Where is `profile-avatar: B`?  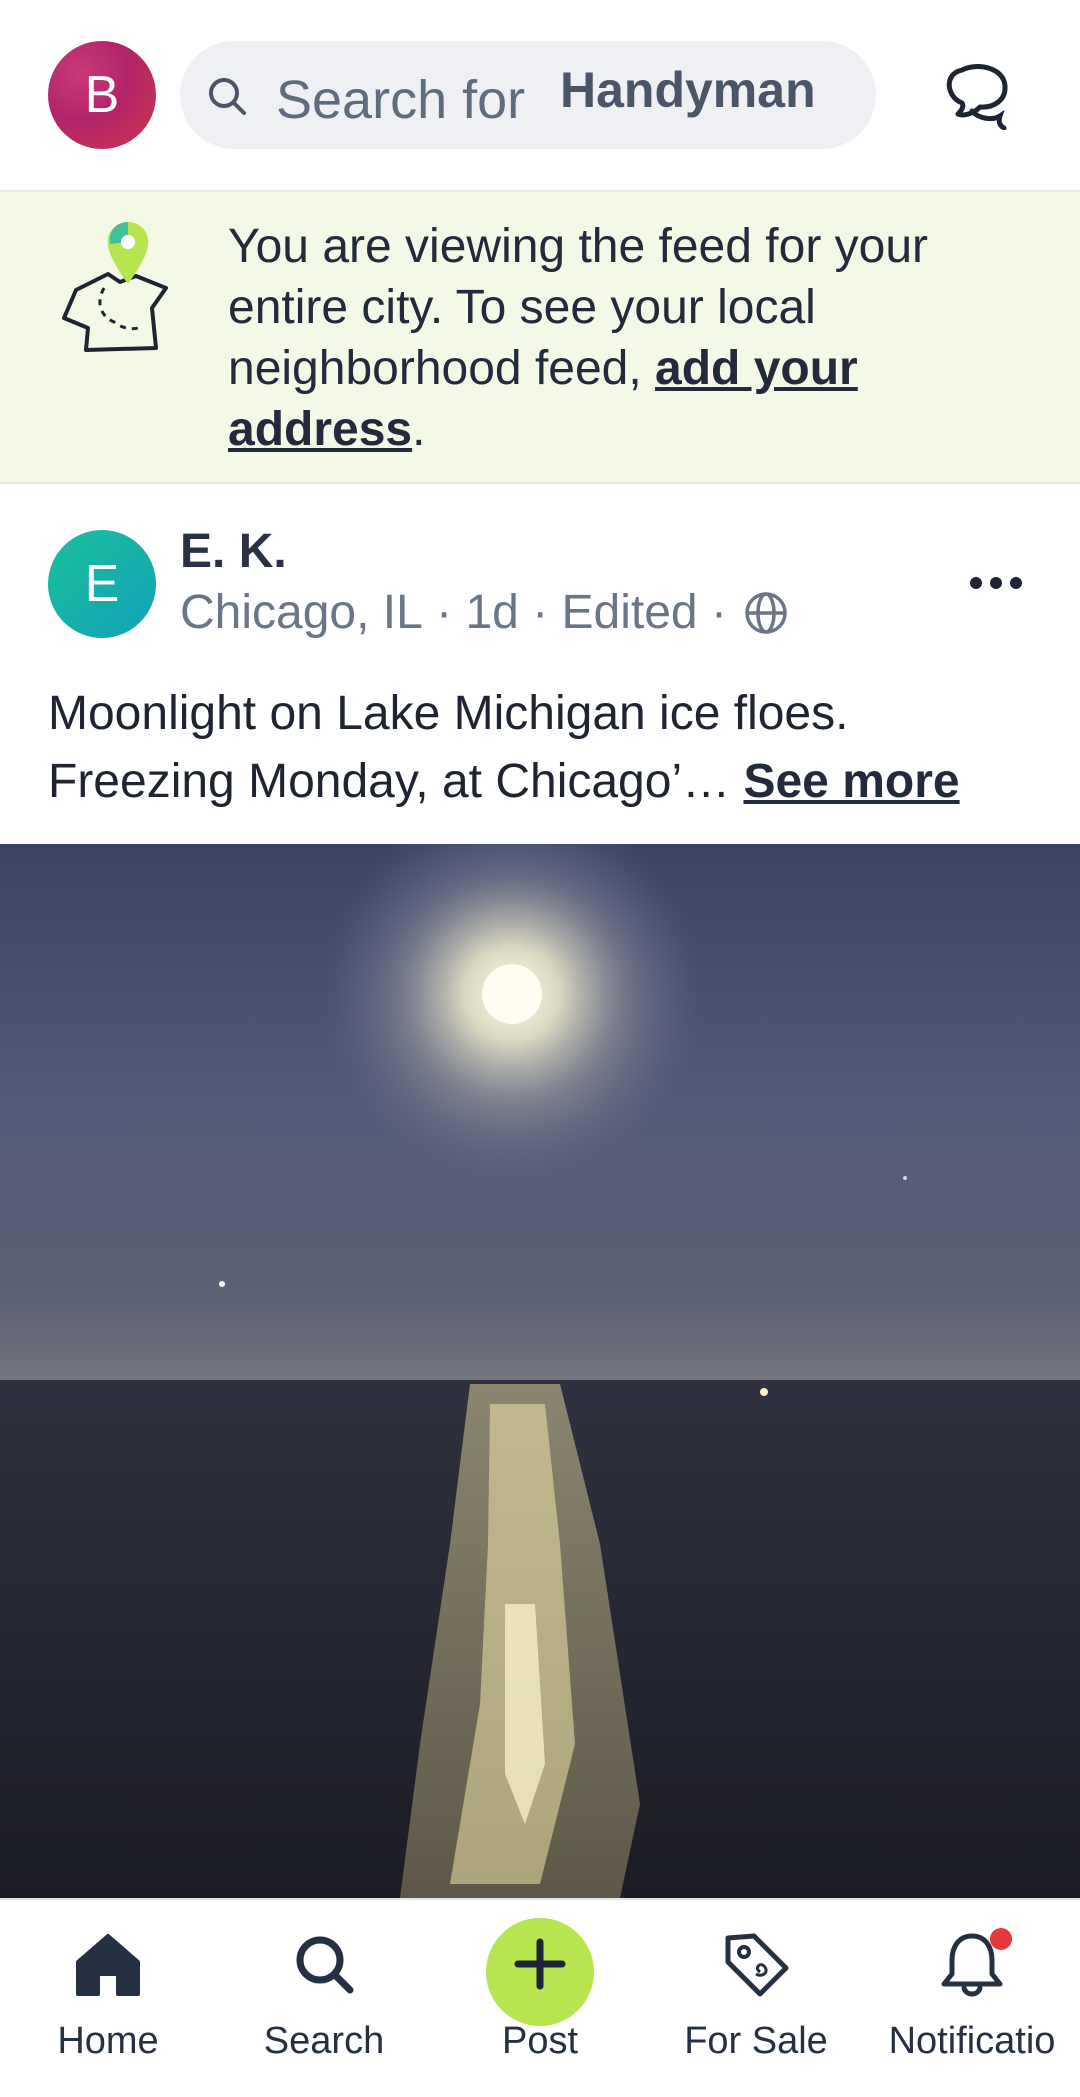 profile-avatar: B is located at coordinates (102, 95).